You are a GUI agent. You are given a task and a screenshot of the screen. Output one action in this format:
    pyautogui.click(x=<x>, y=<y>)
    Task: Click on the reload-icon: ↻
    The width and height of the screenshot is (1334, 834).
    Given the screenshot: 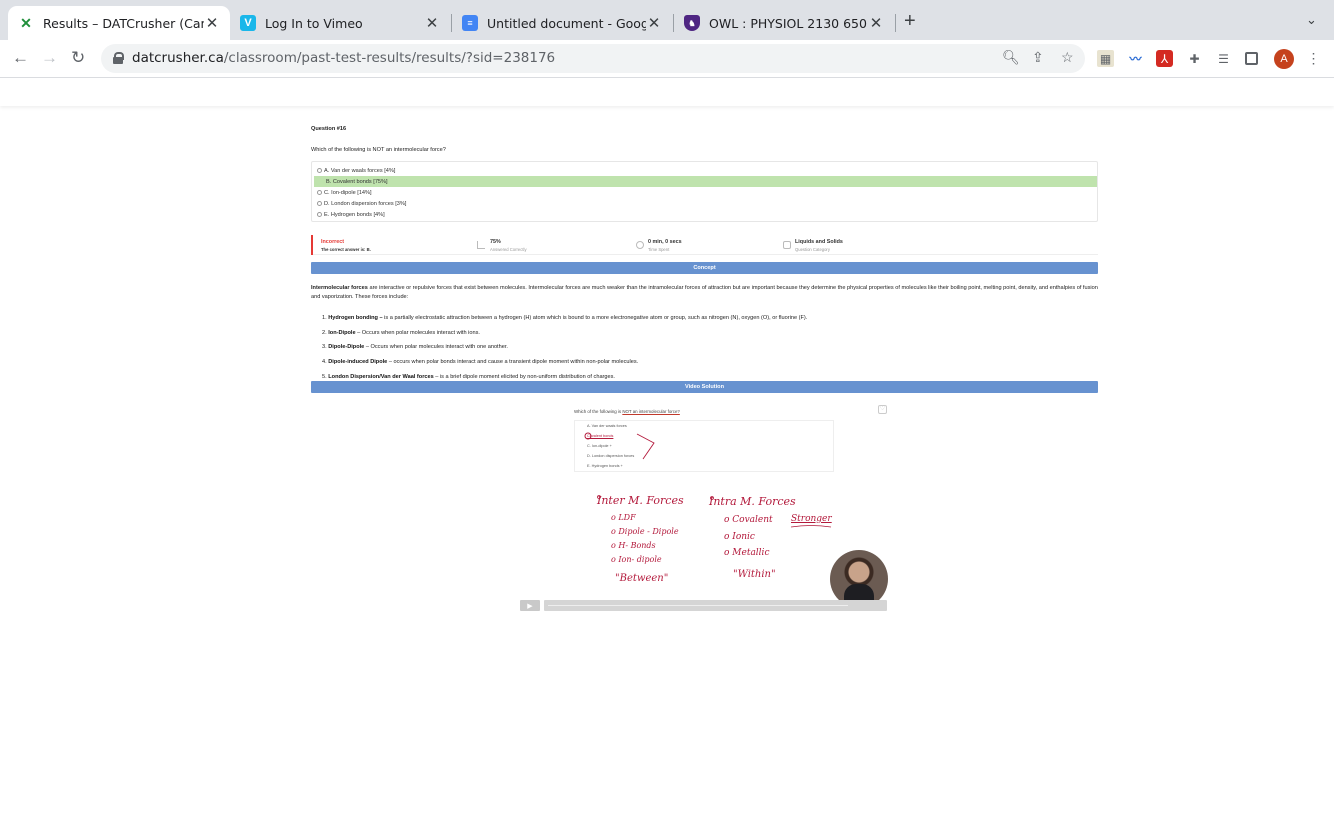 What is the action you would take?
    pyautogui.click(x=78, y=58)
    